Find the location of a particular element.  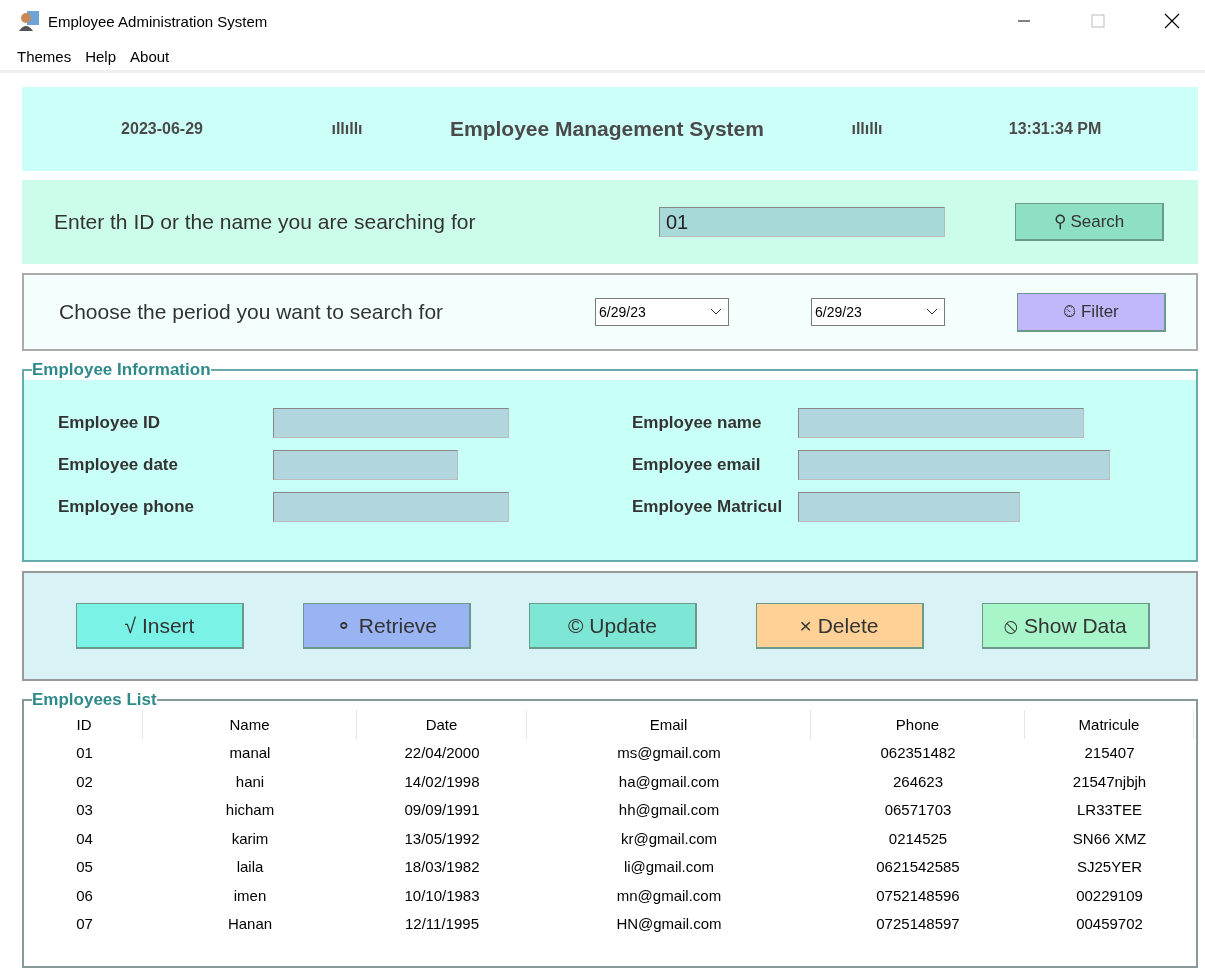

table-cell-text: li@gmail.com is located at coordinates (669, 867).